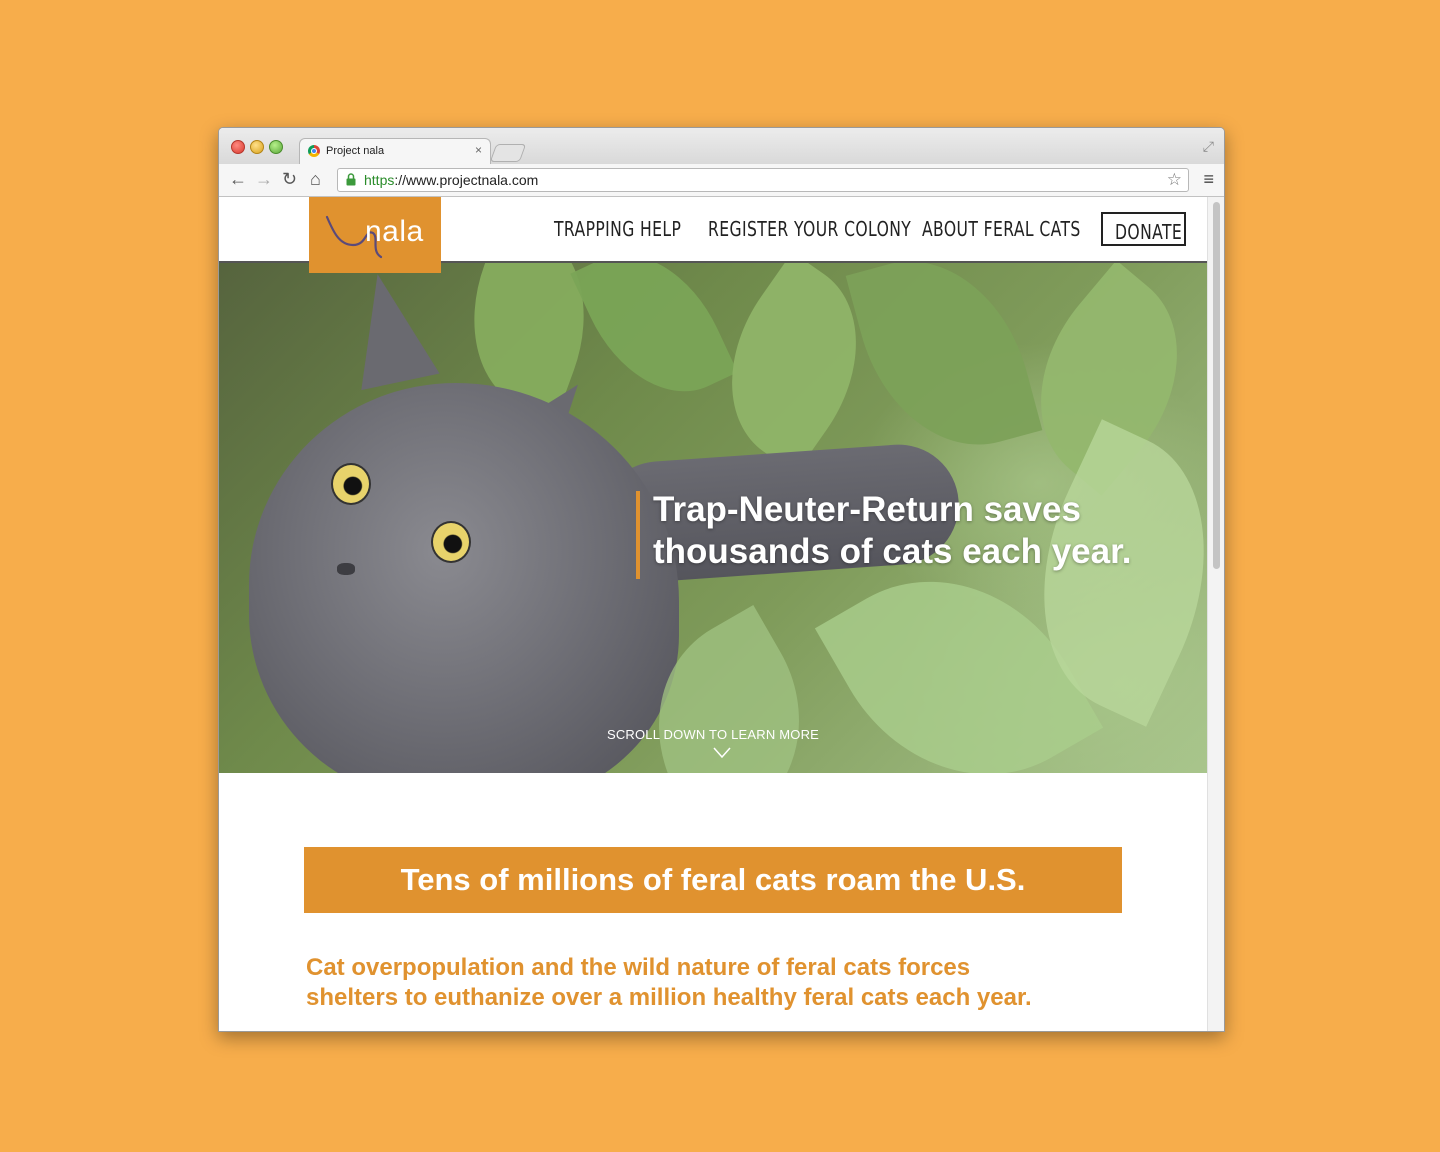 The image size is (1440, 1152). I want to click on site-logo: nala, so click(375, 235).